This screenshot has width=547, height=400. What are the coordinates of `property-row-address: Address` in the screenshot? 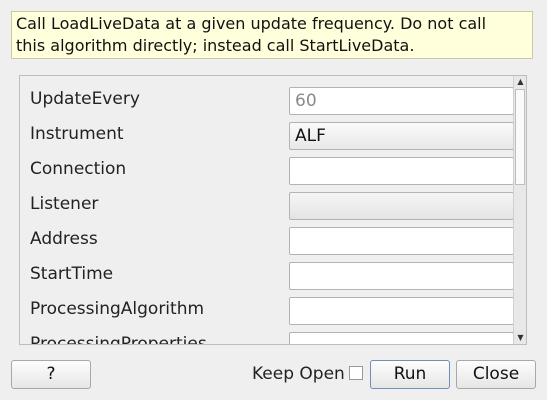 It's located at (267, 239).